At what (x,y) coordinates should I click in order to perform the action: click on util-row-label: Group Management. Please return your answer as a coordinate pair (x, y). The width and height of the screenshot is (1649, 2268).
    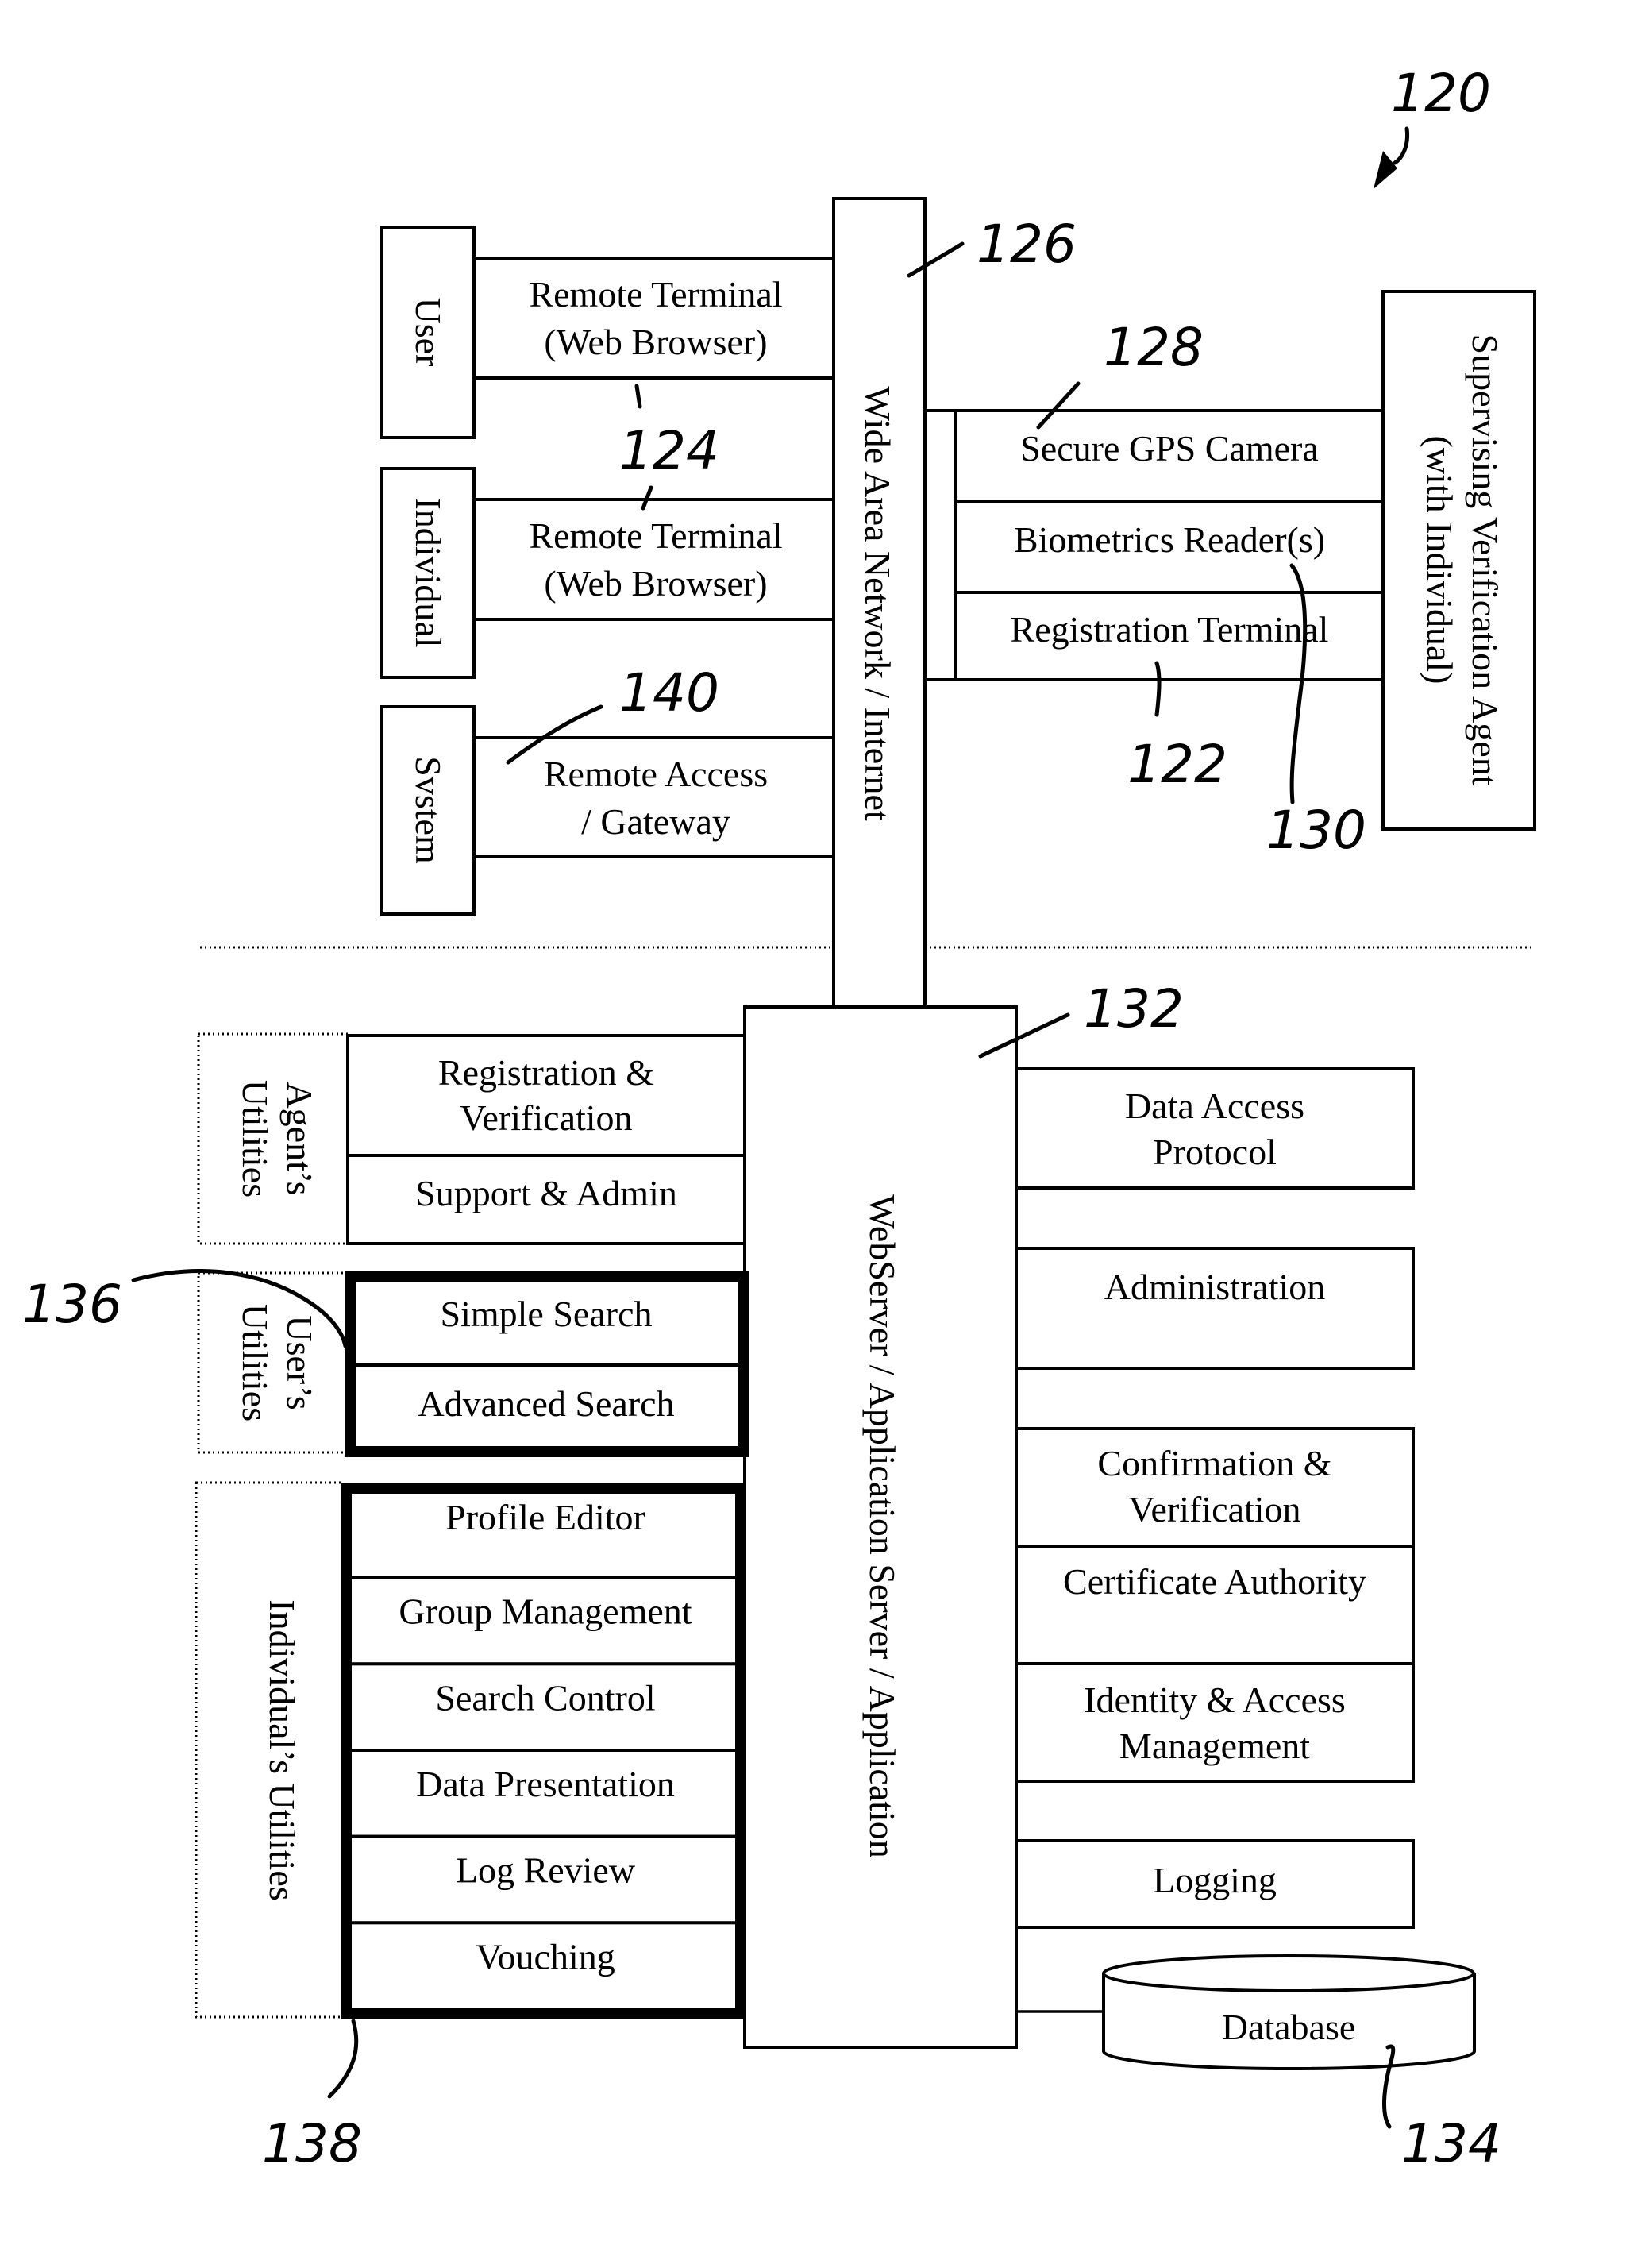
    Looking at the image, I should click on (545, 1611).